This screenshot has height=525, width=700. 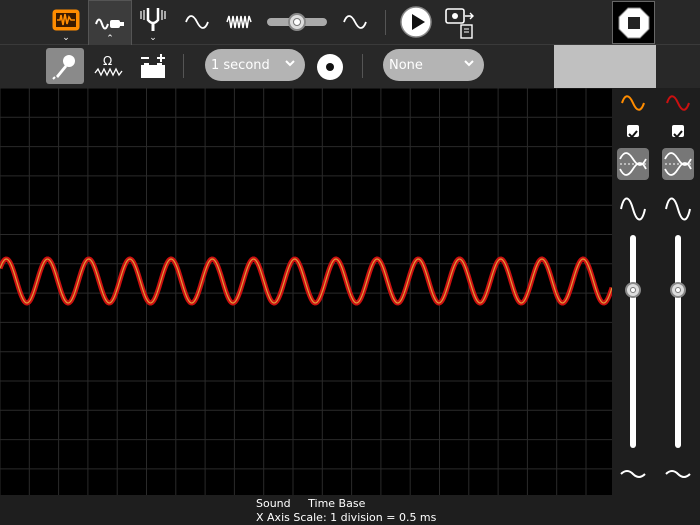 I want to click on secondary-toolbar: Ω 1 second None, so click(x=350, y=66).